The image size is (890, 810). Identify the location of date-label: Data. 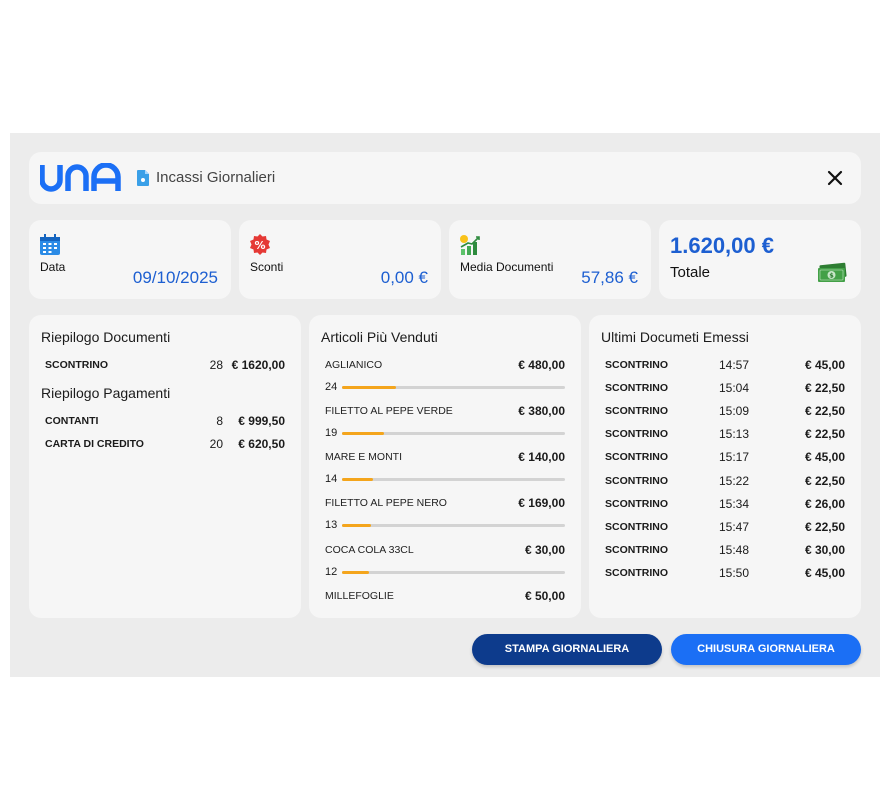
(53, 267).